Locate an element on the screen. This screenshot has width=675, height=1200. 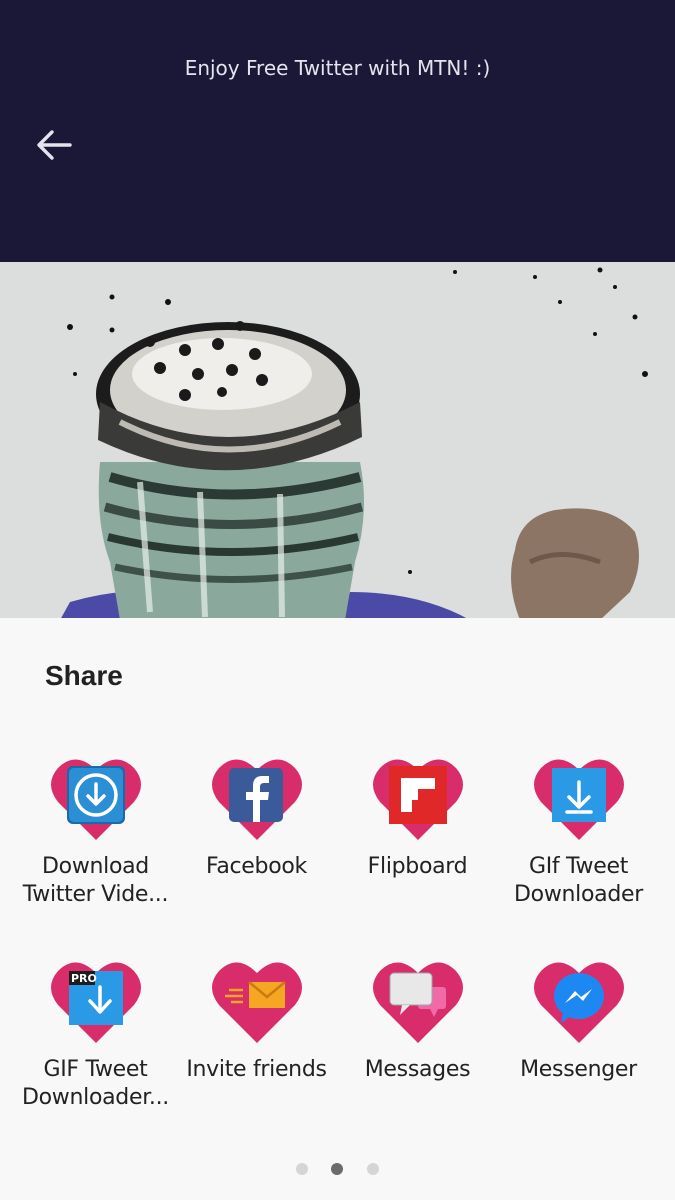
share-title: Share is located at coordinates (84, 675).